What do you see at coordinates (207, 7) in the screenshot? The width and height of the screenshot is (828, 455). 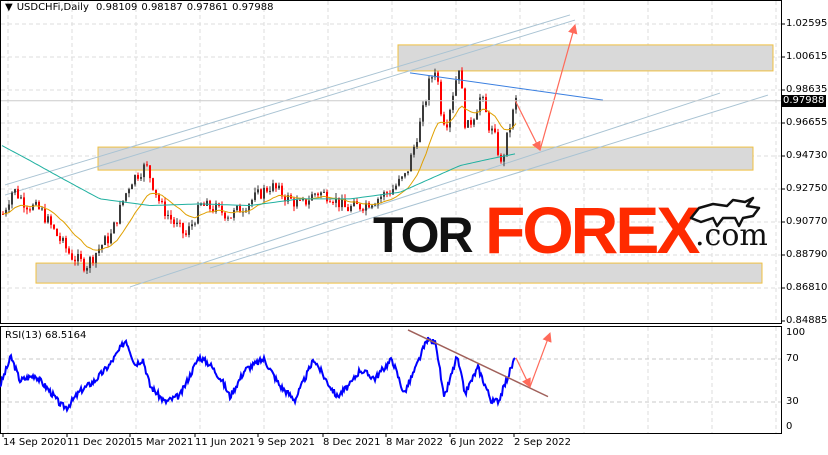 I see `low-value: 0.97861` at bounding box center [207, 7].